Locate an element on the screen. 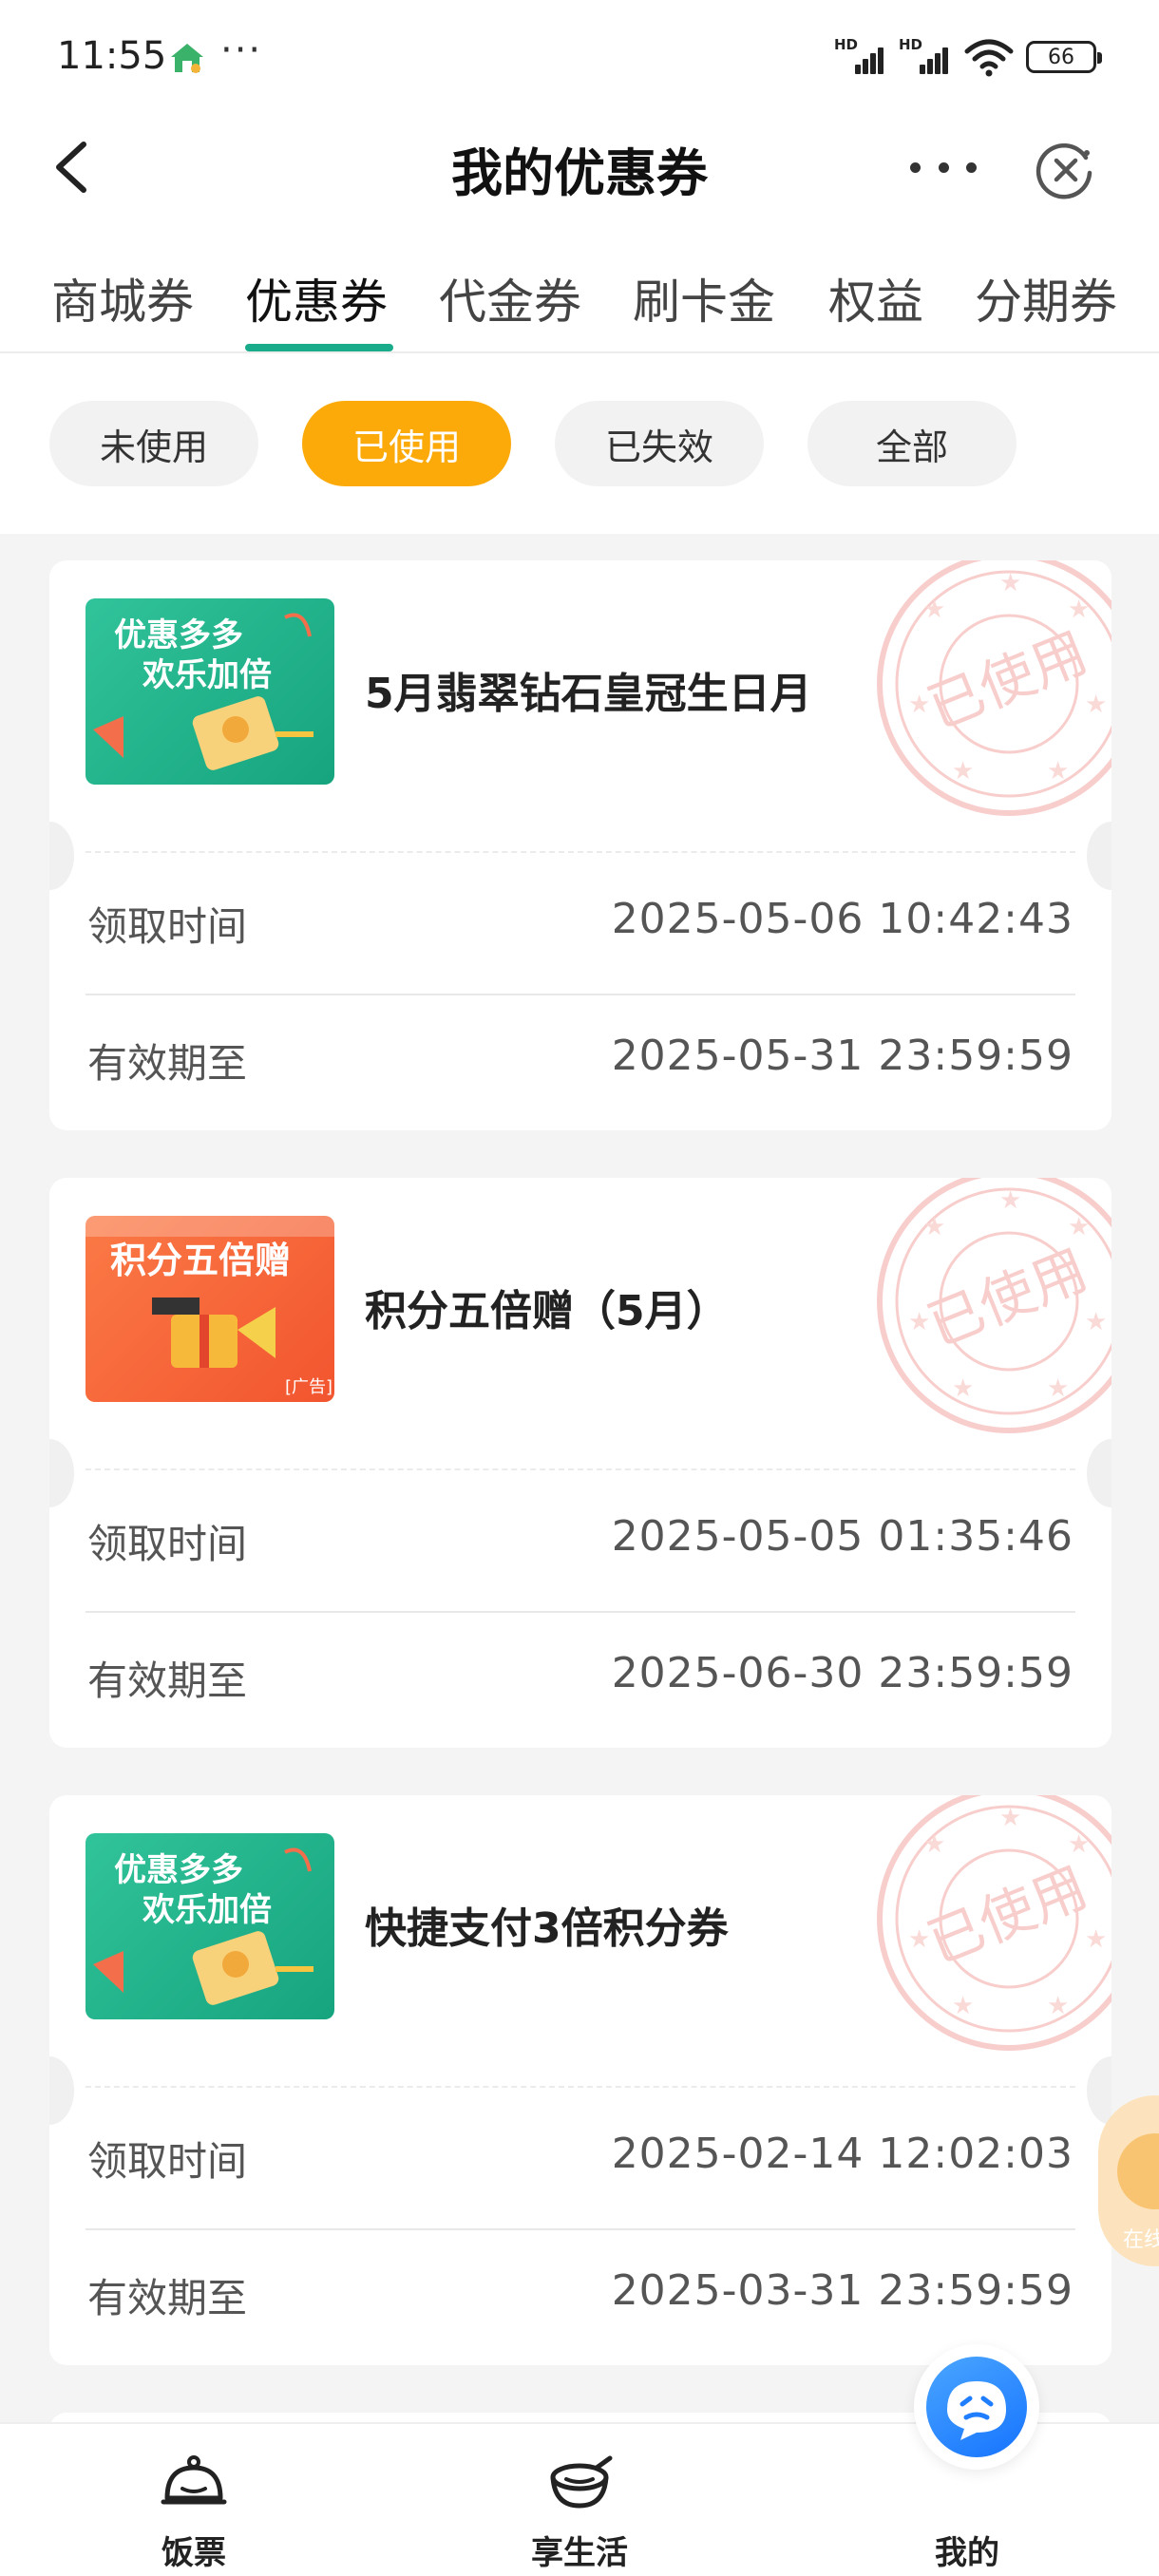 Image resolution: width=1159 pixels, height=2576 pixels. tab-card-credit: 刷卡金 is located at coordinates (704, 298).